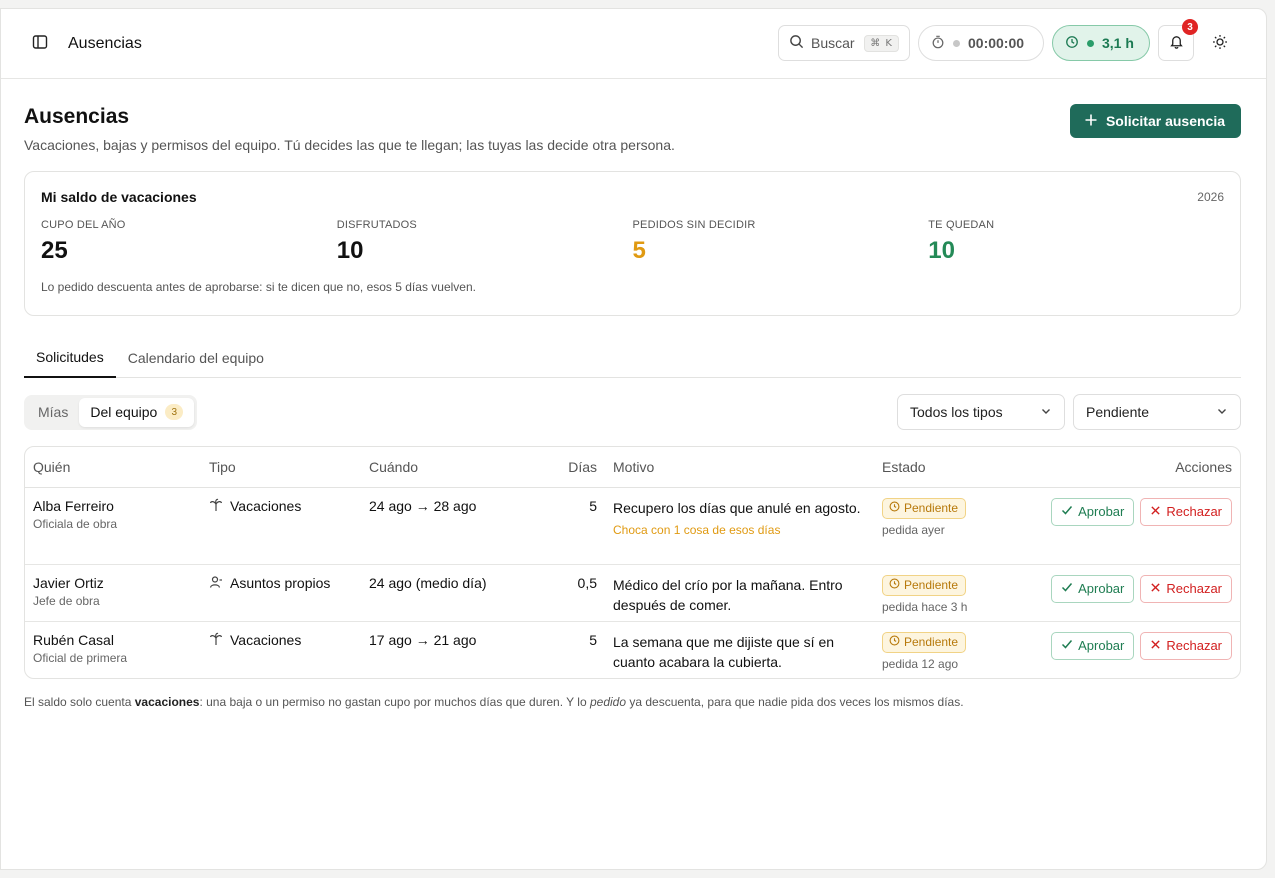  Describe the element at coordinates (633, 44) in the screenshot. I see `topbar: Ausencias Buscar ⌘ K 00:00:00 3,1 h 3` at that location.